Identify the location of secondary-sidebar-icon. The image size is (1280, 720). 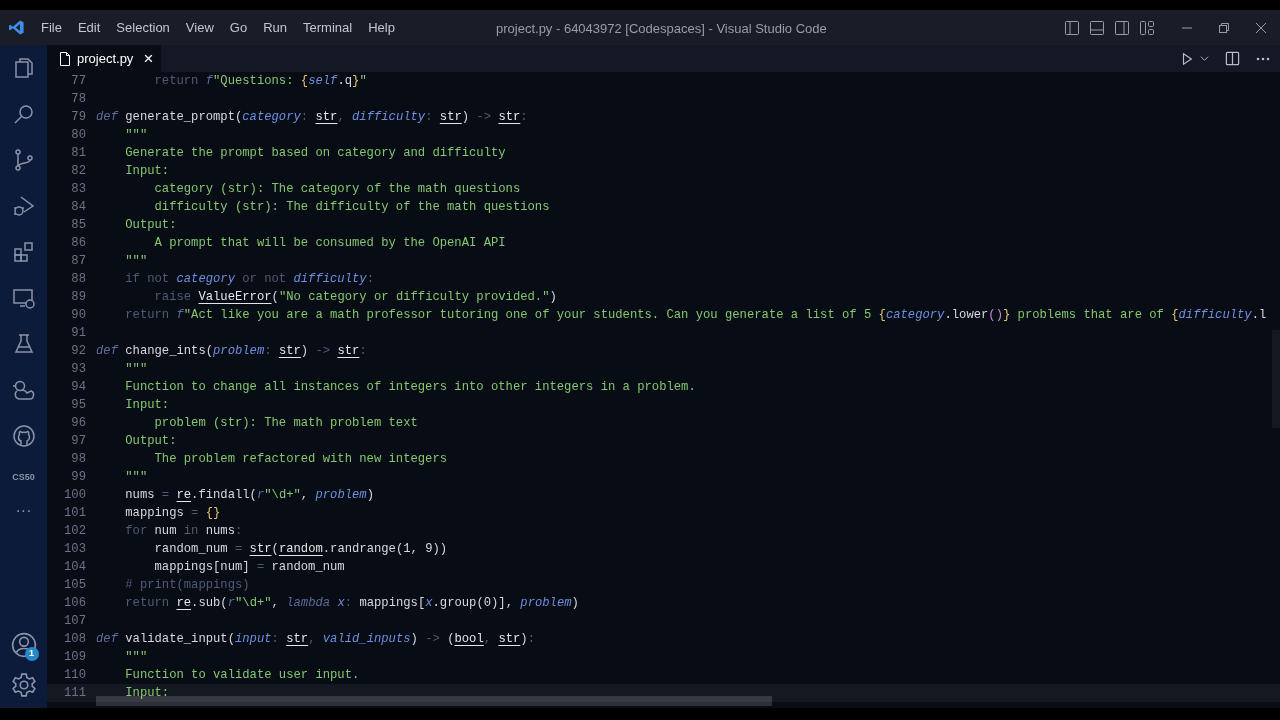
(1122, 27).